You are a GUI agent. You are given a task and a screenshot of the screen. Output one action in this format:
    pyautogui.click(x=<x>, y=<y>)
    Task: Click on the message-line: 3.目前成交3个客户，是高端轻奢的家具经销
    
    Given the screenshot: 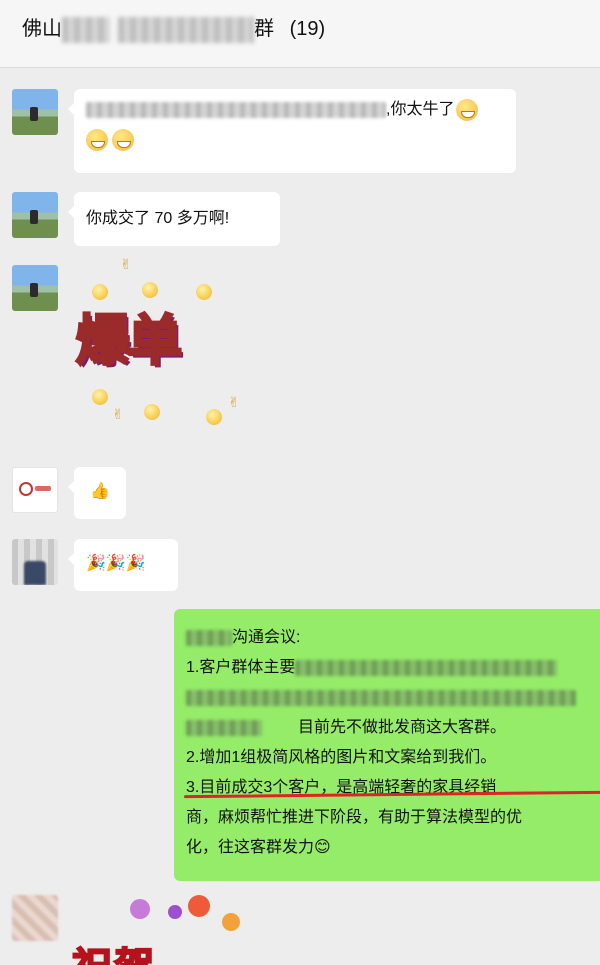 What is the action you would take?
    pyautogui.click(x=341, y=787)
    